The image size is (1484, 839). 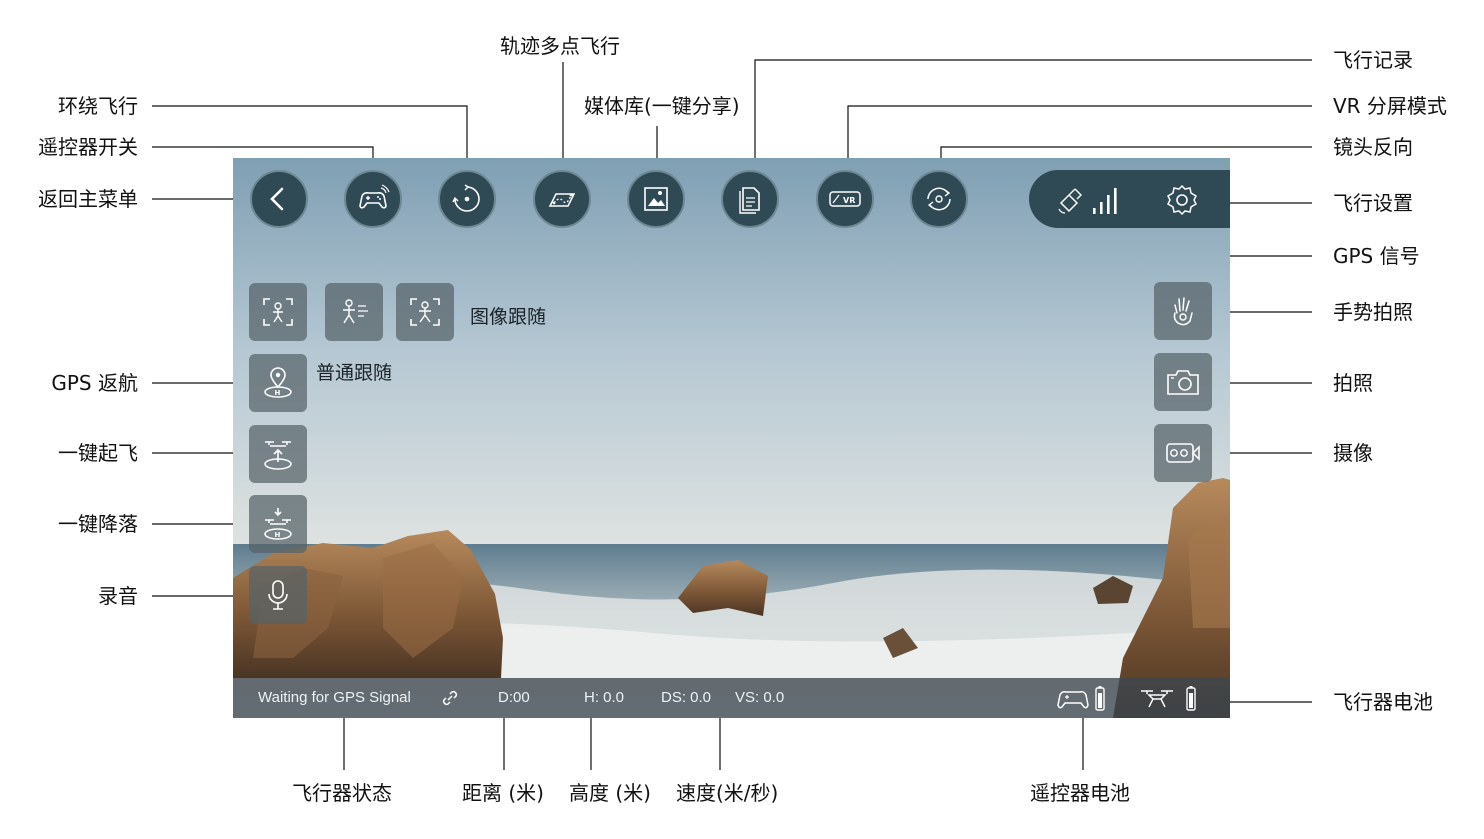 I want to click on media-library-button, so click(x=656, y=199).